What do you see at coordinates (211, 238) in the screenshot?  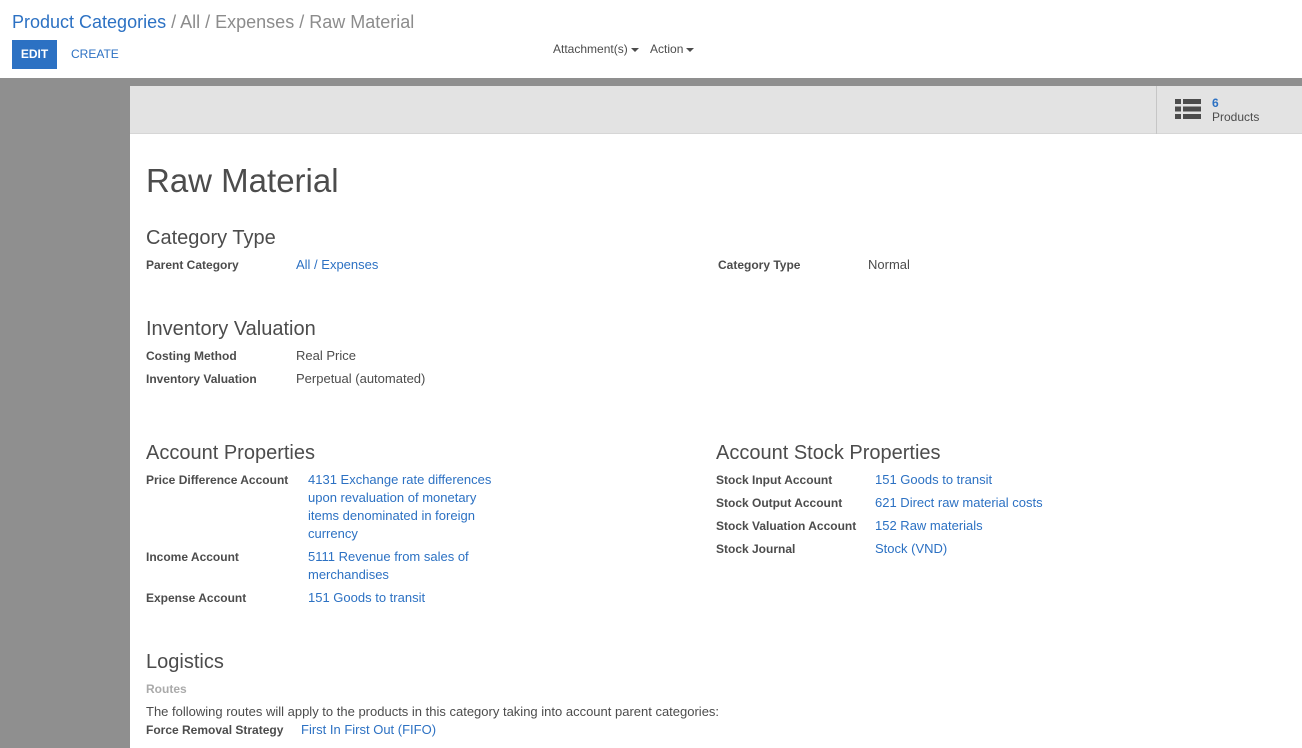 I see `category-type-section-title: Category Type` at bounding box center [211, 238].